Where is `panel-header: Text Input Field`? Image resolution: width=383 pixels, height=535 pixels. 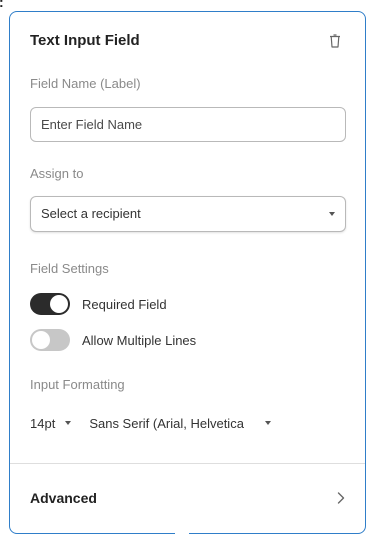 panel-header: Text Input Field is located at coordinates (188, 41).